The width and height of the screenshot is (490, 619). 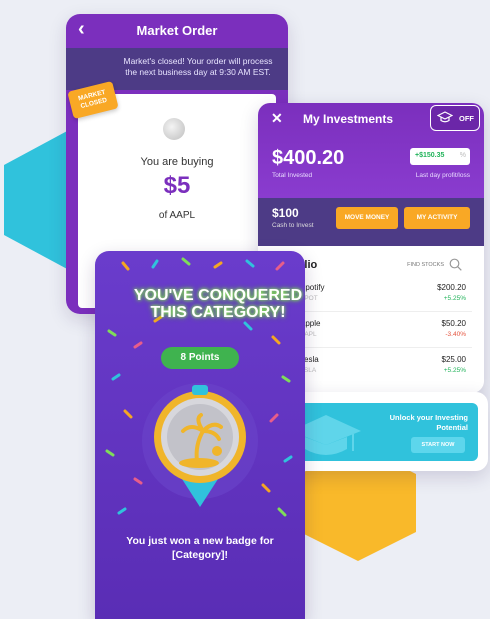 What do you see at coordinates (174, 129) in the screenshot?
I see `stock-logo-placeholder` at bounding box center [174, 129].